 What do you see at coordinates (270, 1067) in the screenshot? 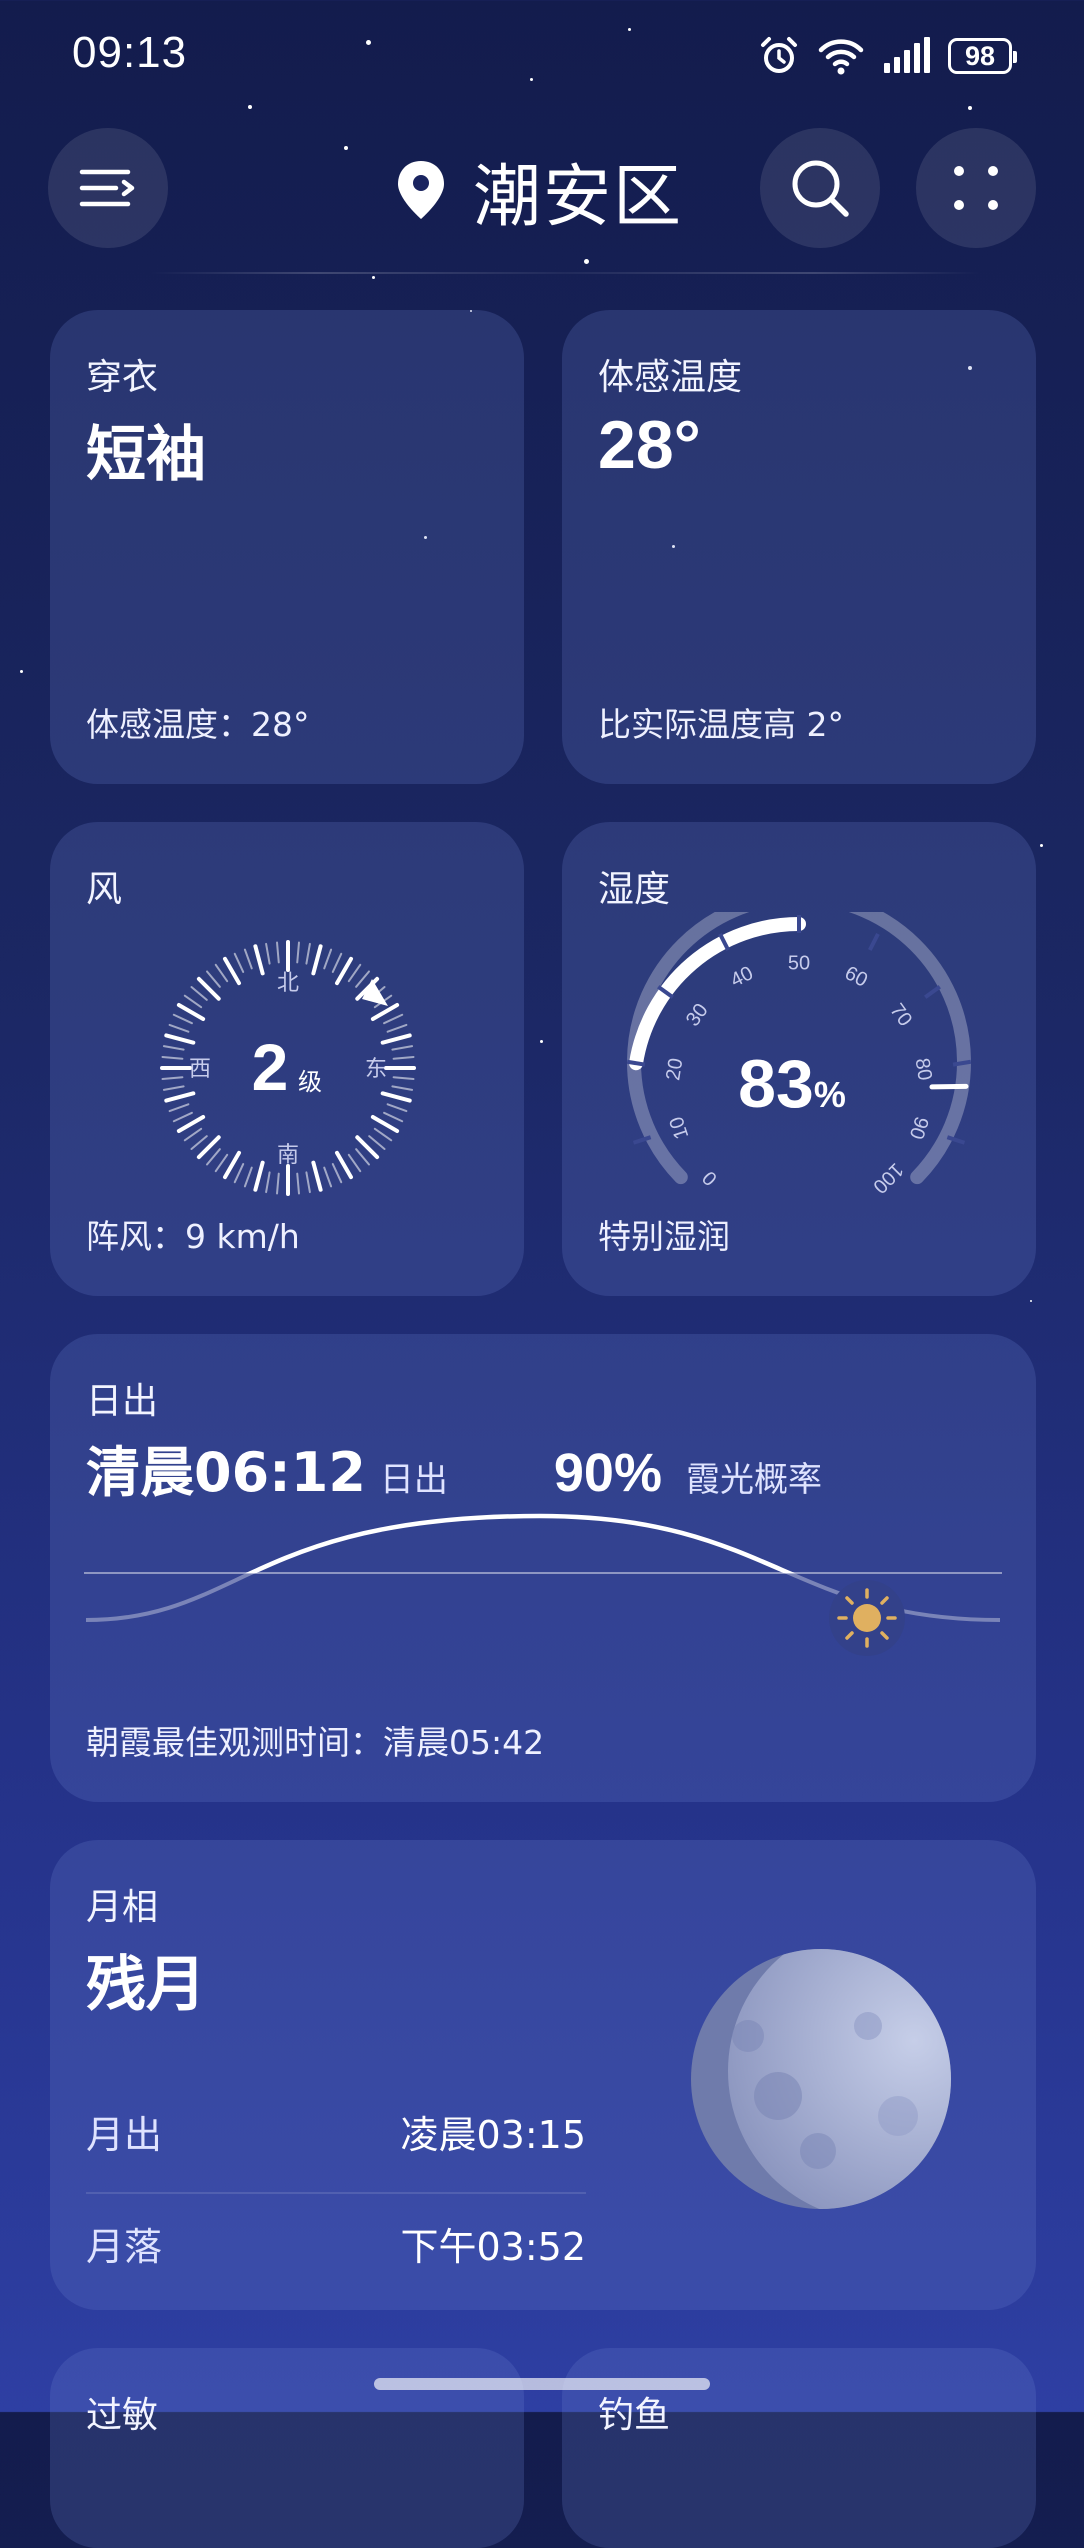
I see `wind-level: 2` at bounding box center [270, 1067].